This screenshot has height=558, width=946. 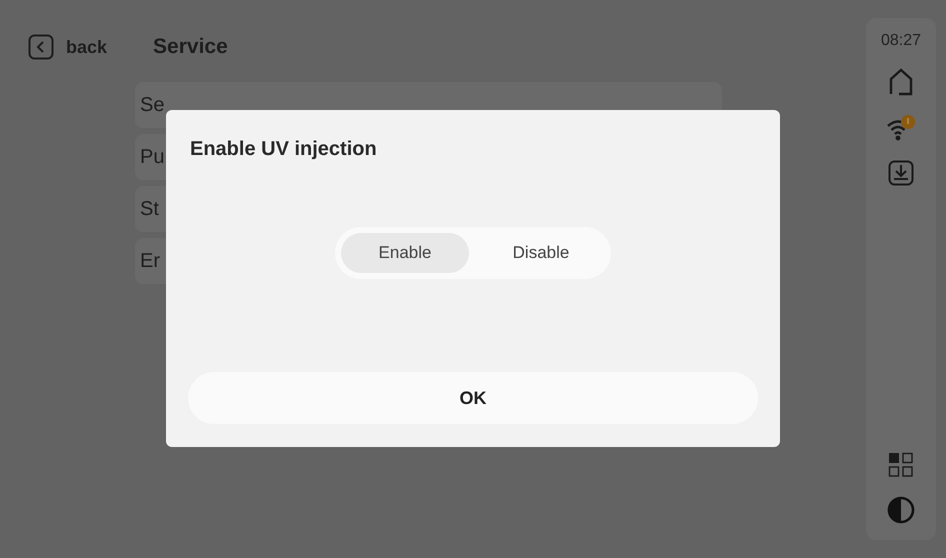 I want to click on home-icon, so click(x=901, y=82).